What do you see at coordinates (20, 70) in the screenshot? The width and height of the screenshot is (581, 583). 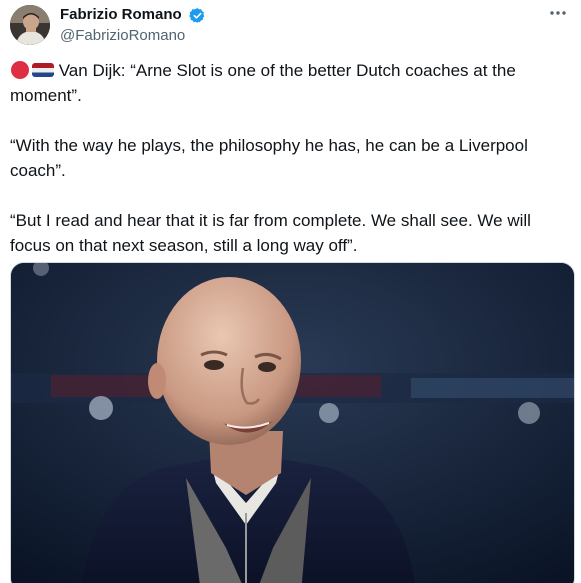 I see `red-circle-icon` at bounding box center [20, 70].